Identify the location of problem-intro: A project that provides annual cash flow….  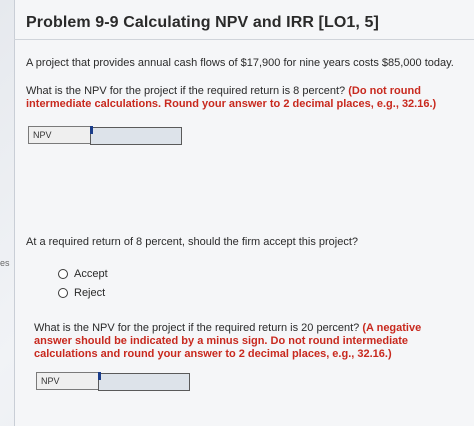
(240, 63).